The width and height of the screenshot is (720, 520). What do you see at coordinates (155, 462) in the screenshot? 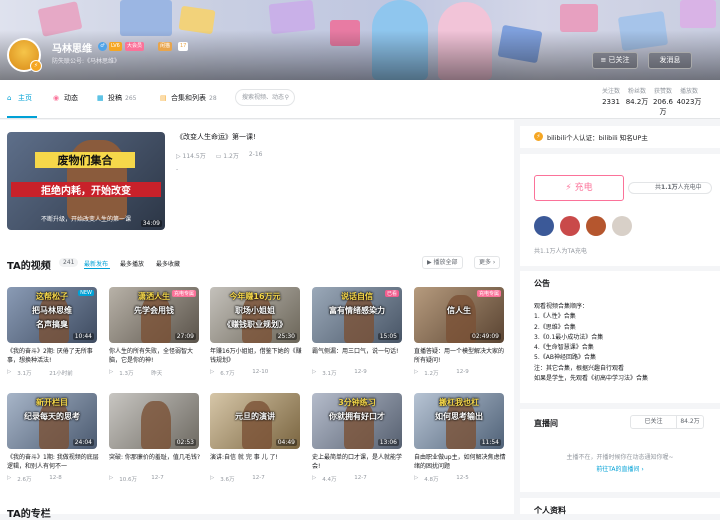
I see `video-title: 突破: 你那廉价的羞耻，值几毛钱?` at bounding box center [155, 462].